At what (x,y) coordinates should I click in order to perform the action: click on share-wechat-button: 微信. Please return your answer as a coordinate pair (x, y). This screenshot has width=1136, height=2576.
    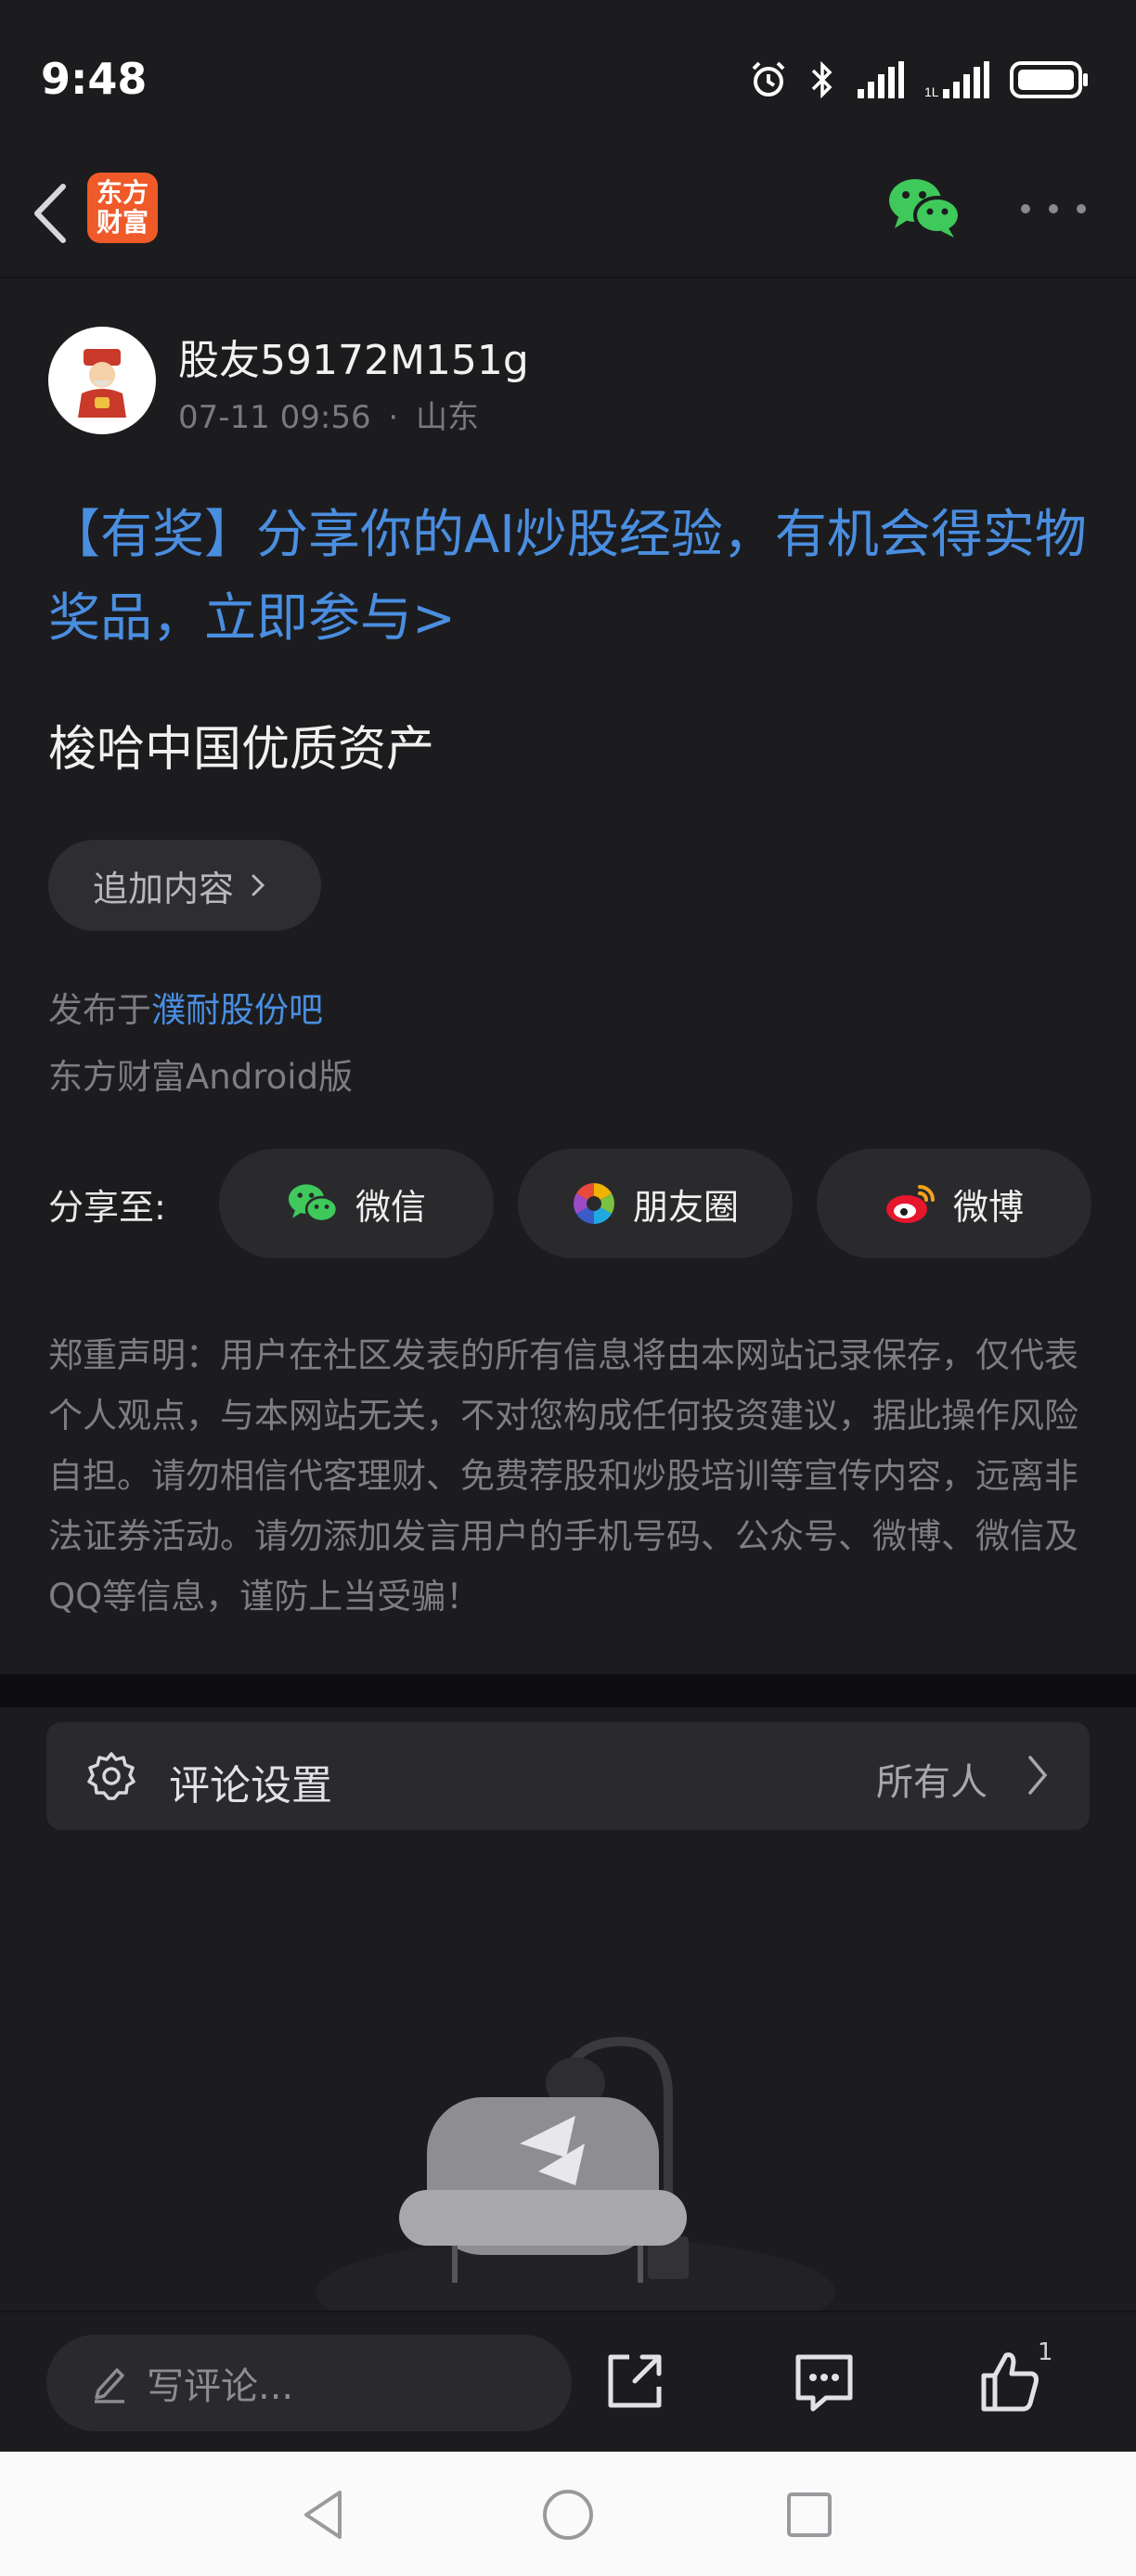
    Looking at the image, I should click on (356, 1203).